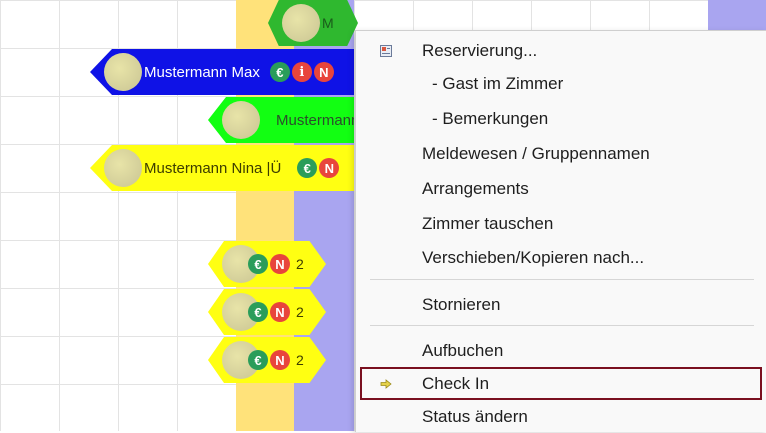 The width and height of the screenshot is (766, 433). I want to click on reservation-name: Mustermann, so click(315, 120).